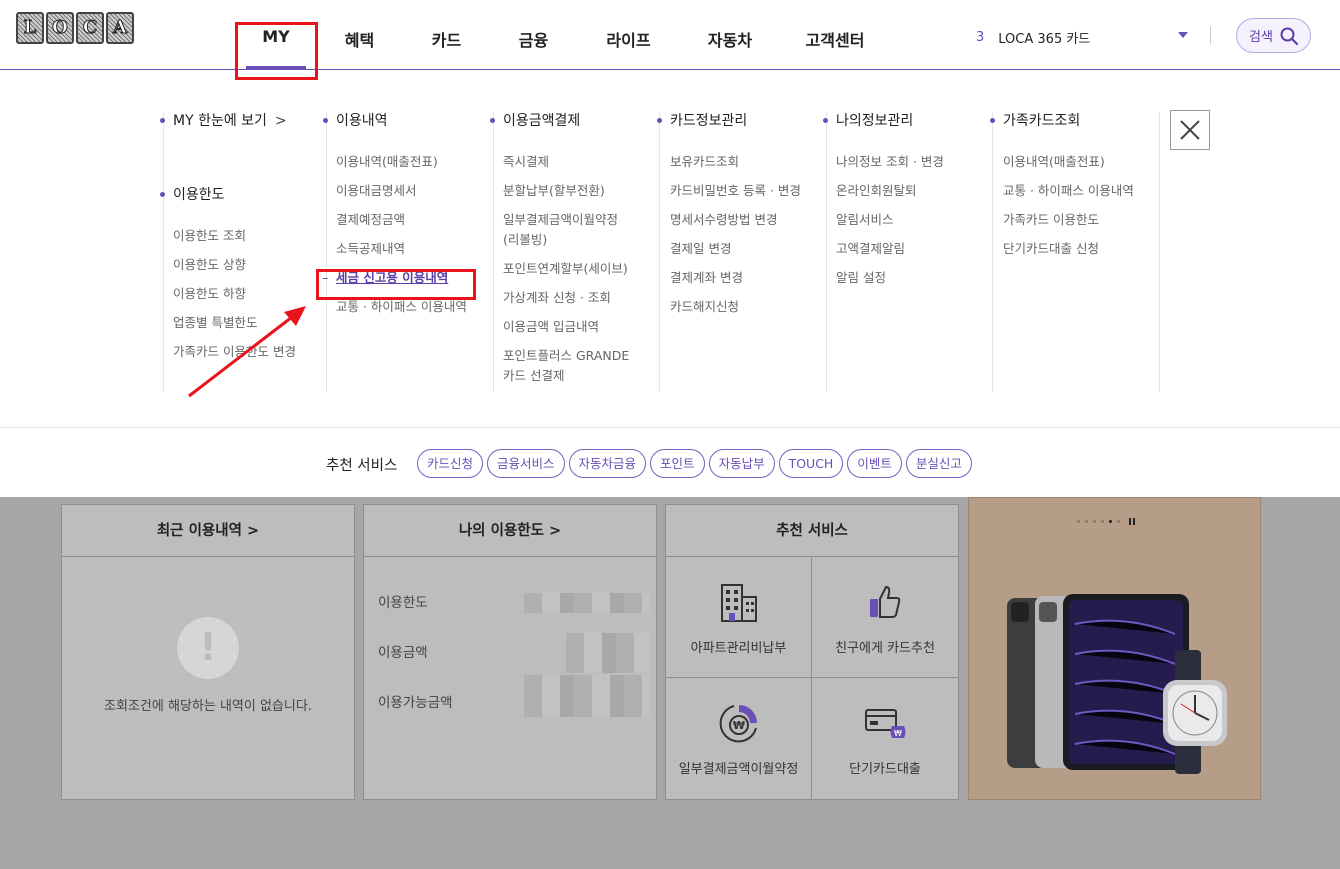  I want to click on menu-title-payment: 이용금액결제, so click(560, 121).